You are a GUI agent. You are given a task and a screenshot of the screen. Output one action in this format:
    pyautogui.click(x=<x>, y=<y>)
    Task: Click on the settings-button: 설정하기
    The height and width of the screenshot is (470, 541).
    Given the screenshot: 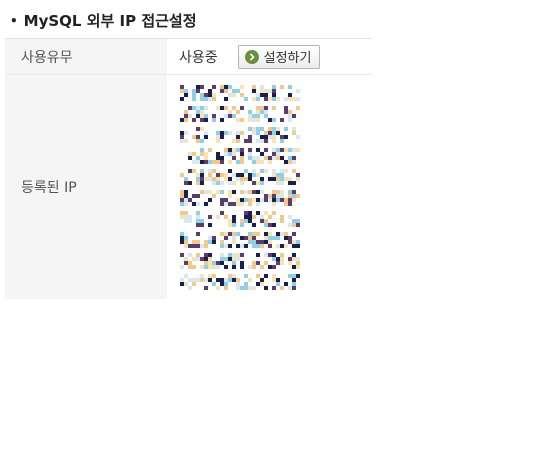 What is the action you would take?
    pyautogui.click(x=279, y=56)
    